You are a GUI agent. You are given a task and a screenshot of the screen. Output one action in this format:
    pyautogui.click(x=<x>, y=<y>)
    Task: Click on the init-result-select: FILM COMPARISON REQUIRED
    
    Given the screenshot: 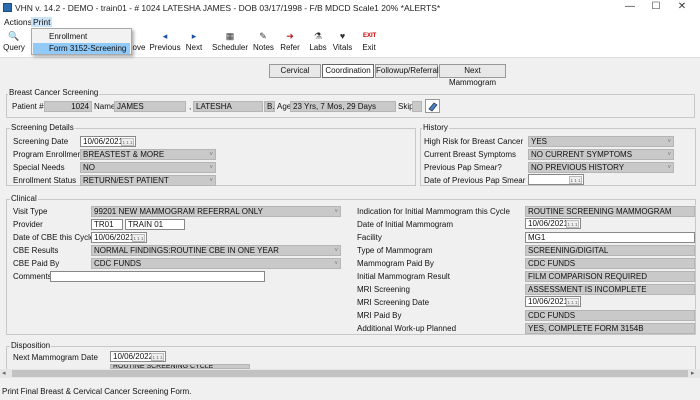 What is the action you would take?
    pyautogui.click(x=610, y=276)
    